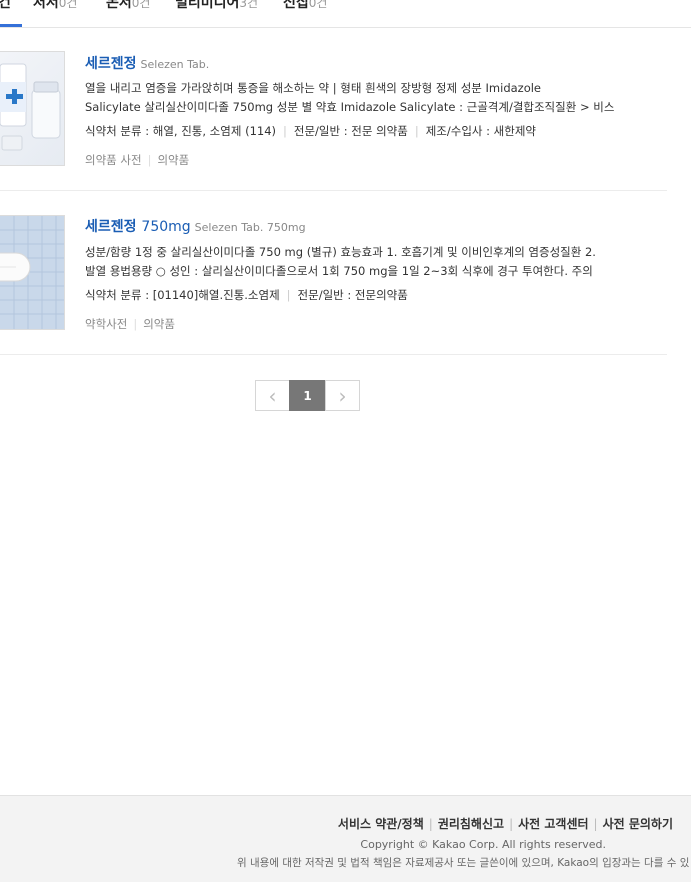 Image resolution: width=691 pixels, height=882 pixels. What do you see at coordinates (130, 324) in the screenshot?
I see `result-source-tags: 약학사전 | 의약품` at bounding box center [130, 324].